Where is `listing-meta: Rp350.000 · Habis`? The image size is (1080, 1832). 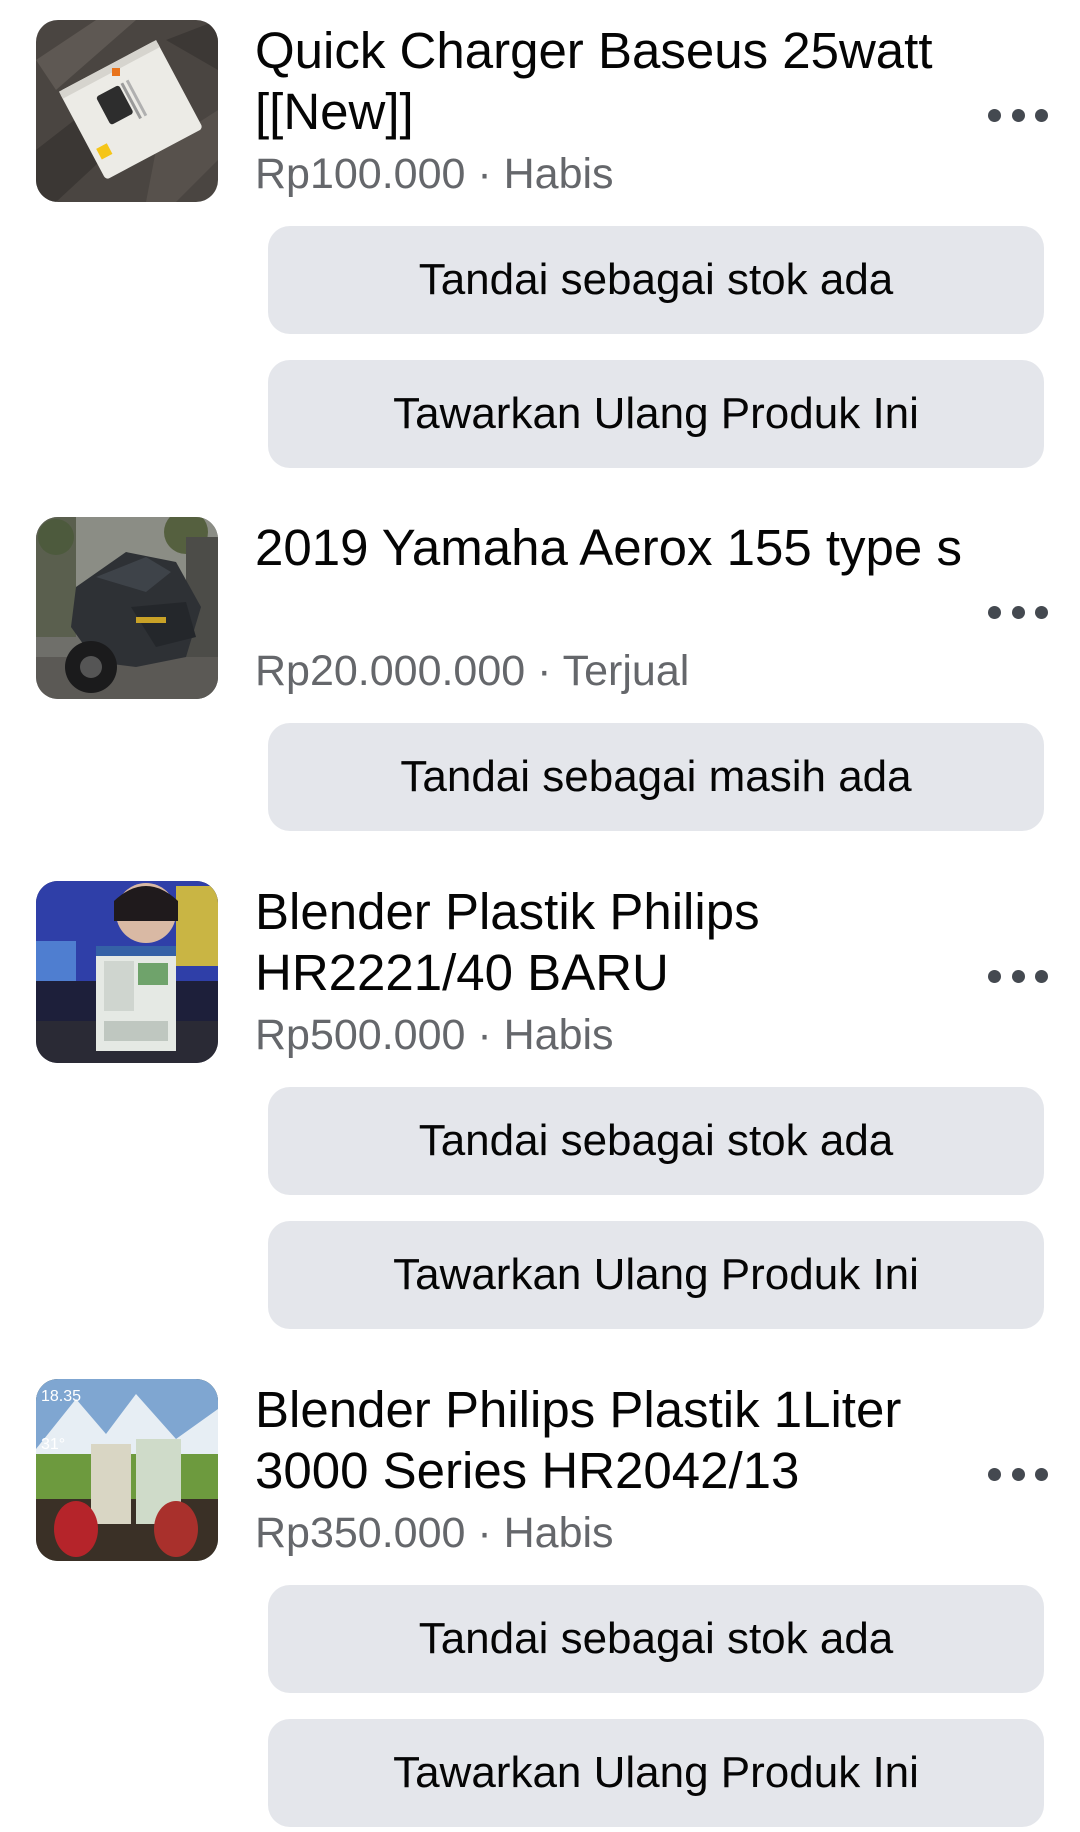
listing-meta: Rp350.000 · Habis is located at coordinates (434, 1533).